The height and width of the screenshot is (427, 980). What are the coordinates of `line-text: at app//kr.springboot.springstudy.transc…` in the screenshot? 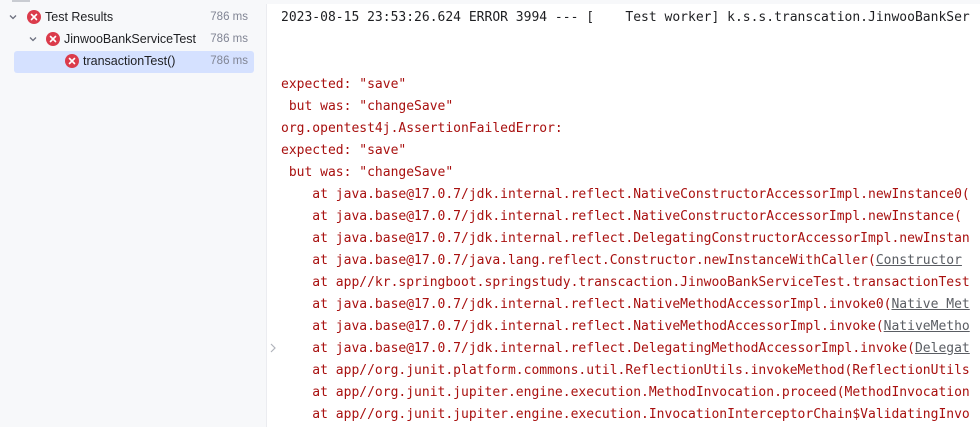 It's located at (625, 282).